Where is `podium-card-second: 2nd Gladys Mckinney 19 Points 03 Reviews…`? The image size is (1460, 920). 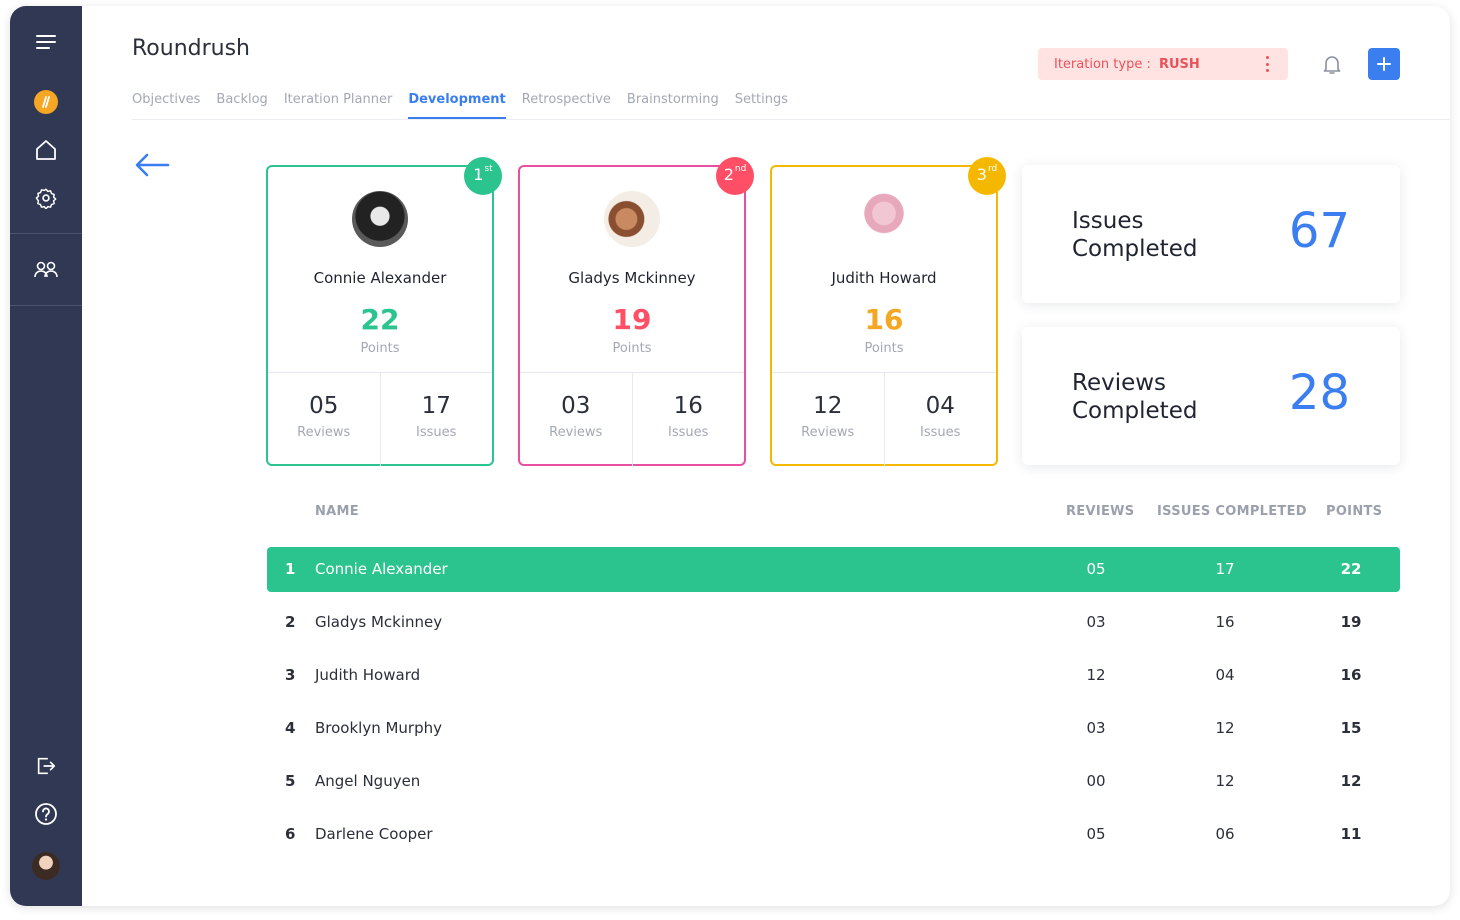 podium-card-second: 2nd Gladys Mckinney 19 Points 03 Reviews… is located at coordinates (636, 311).